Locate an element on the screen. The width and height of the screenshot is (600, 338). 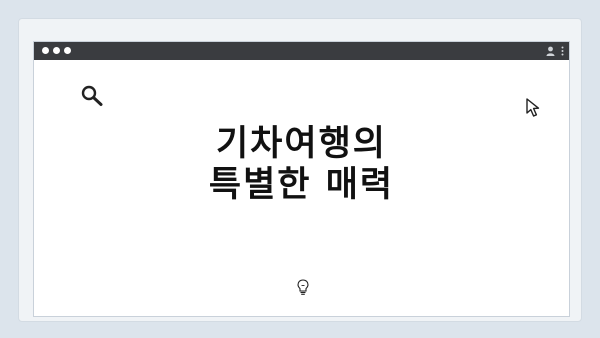
window-controls is located at coordinates (56, 50).